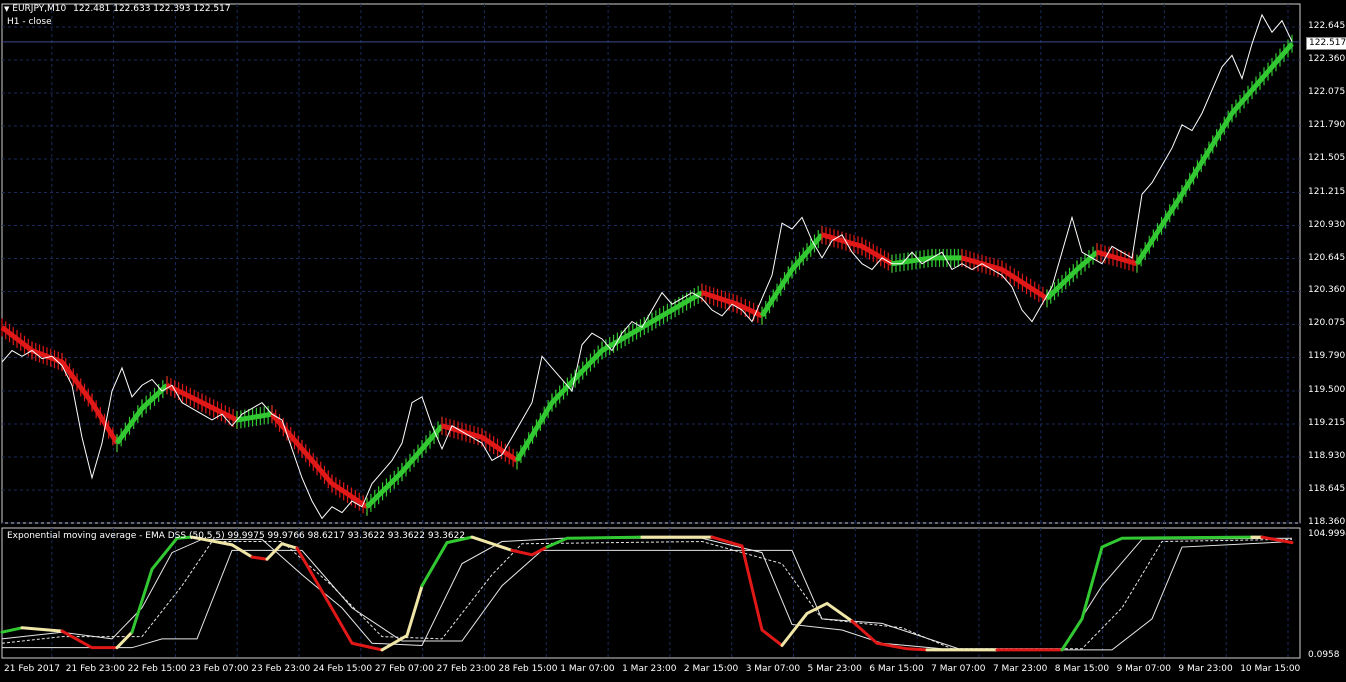  Describe the element at coordinates (711, 669) in the screenshot. I see `time-tick-label: 2 Mar 15:00` at that location.